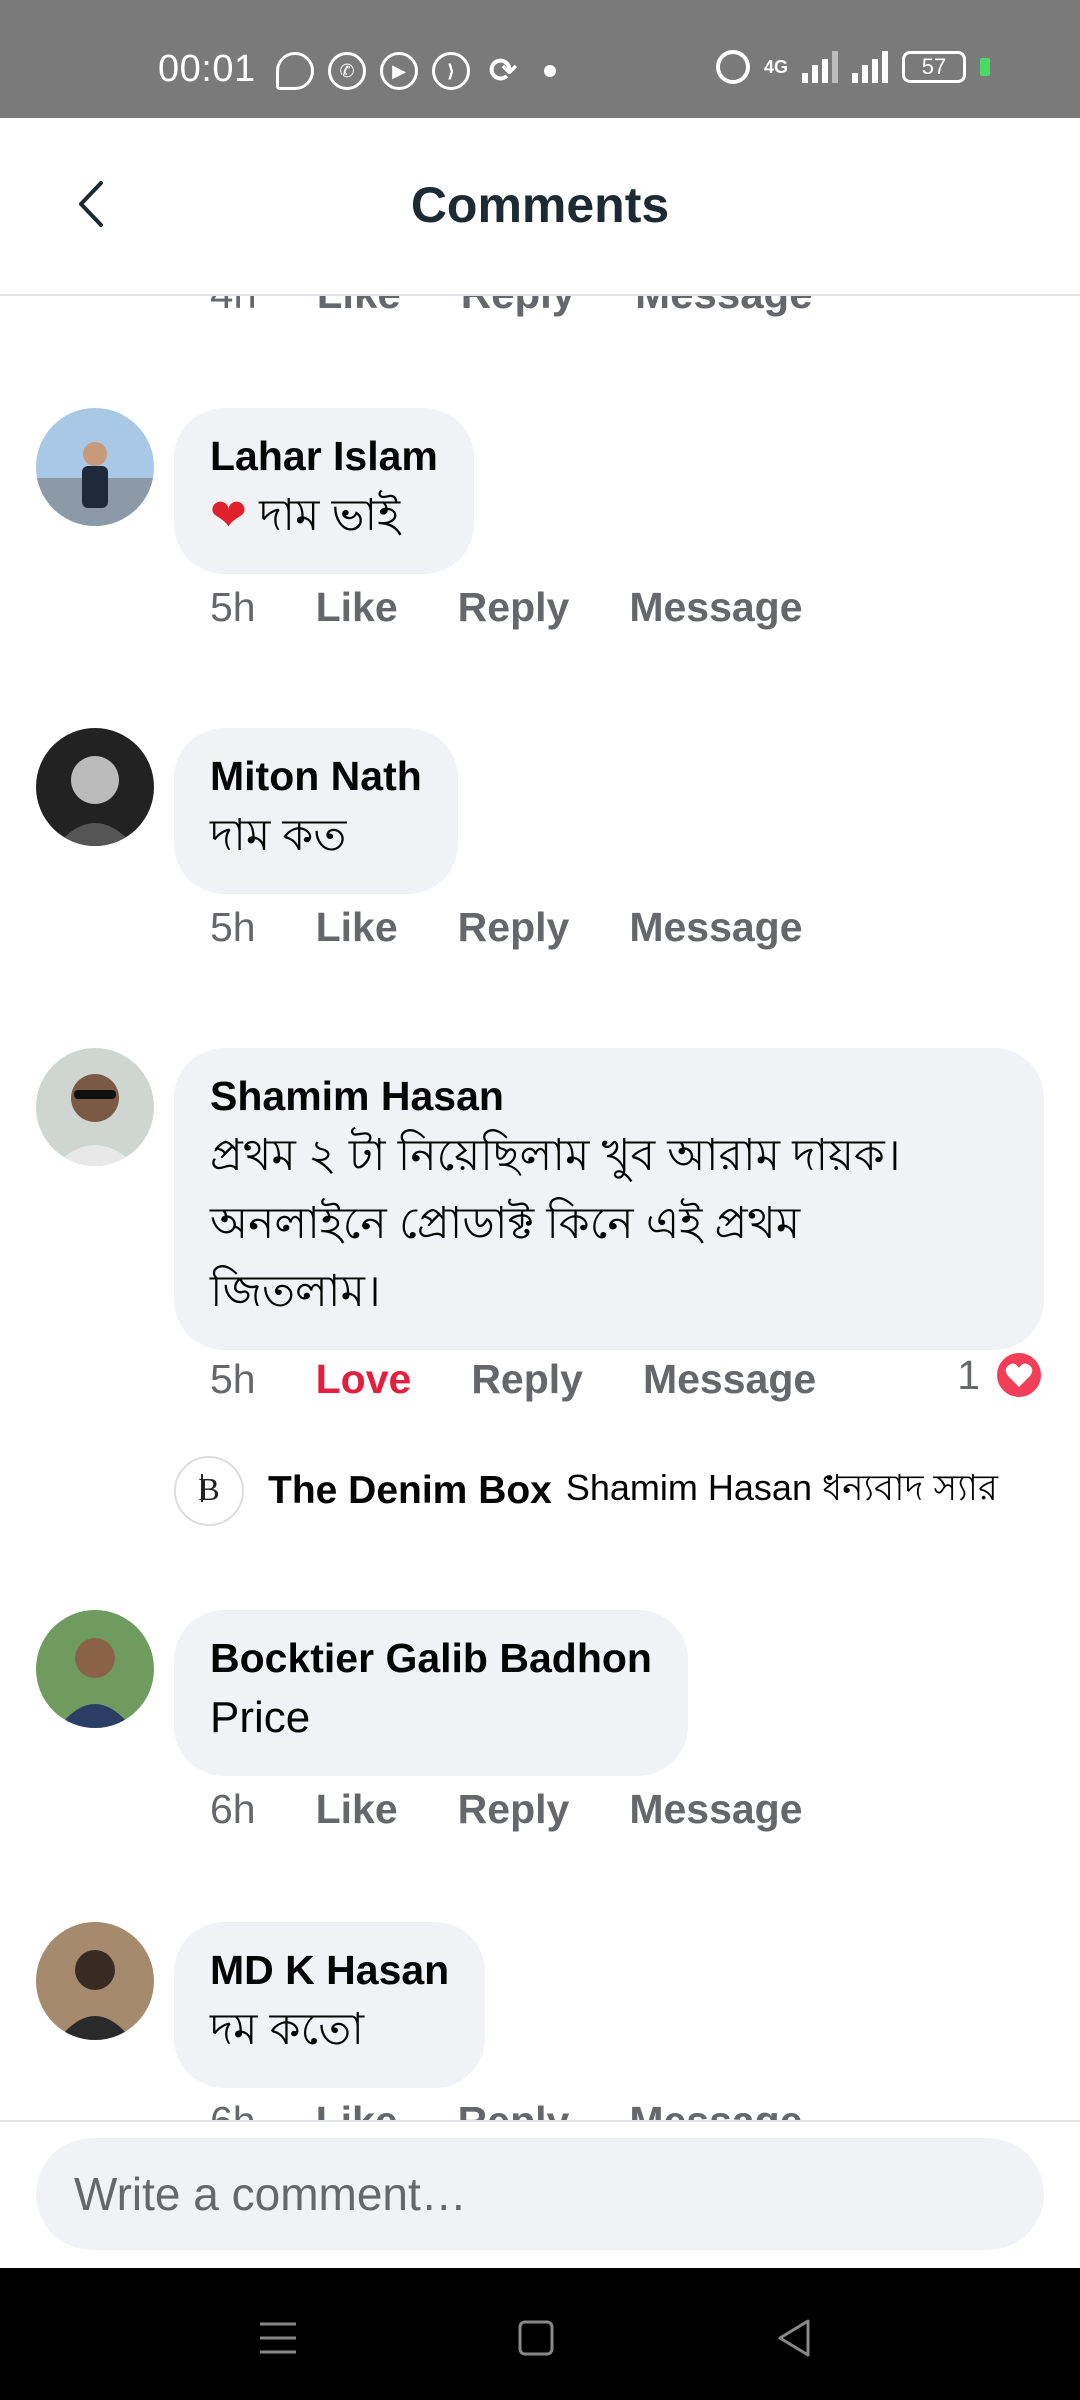 The image size is (1080, 2400). What do you see at coordinates (431, 1693) in the screenshot?
I see `comment-bubble: Bocktier Galib Badhon Price` at bounding box center [431, 1693].